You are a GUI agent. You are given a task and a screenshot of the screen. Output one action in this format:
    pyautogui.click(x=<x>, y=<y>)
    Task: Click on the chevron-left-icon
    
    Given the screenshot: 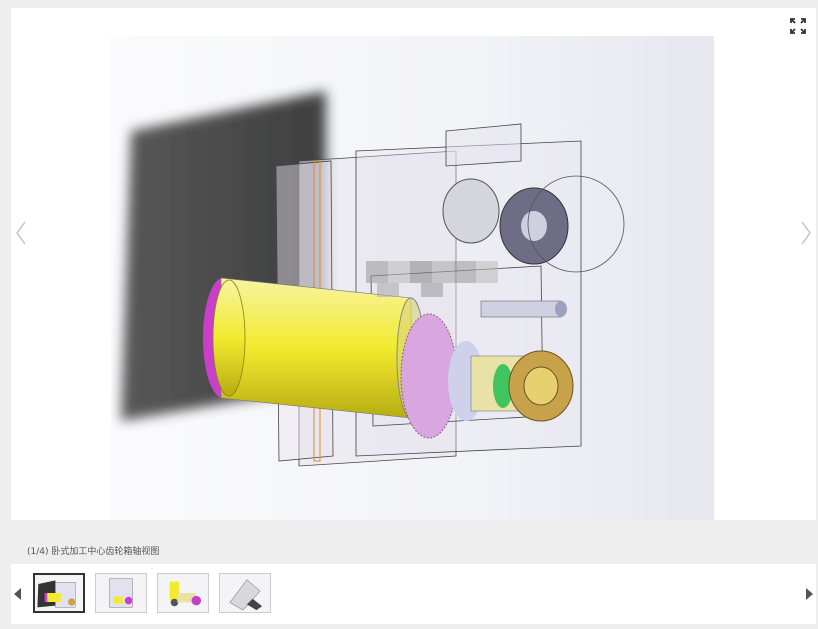 What is the action you would take?
    pyautogui.click(x=21, y=233)
    